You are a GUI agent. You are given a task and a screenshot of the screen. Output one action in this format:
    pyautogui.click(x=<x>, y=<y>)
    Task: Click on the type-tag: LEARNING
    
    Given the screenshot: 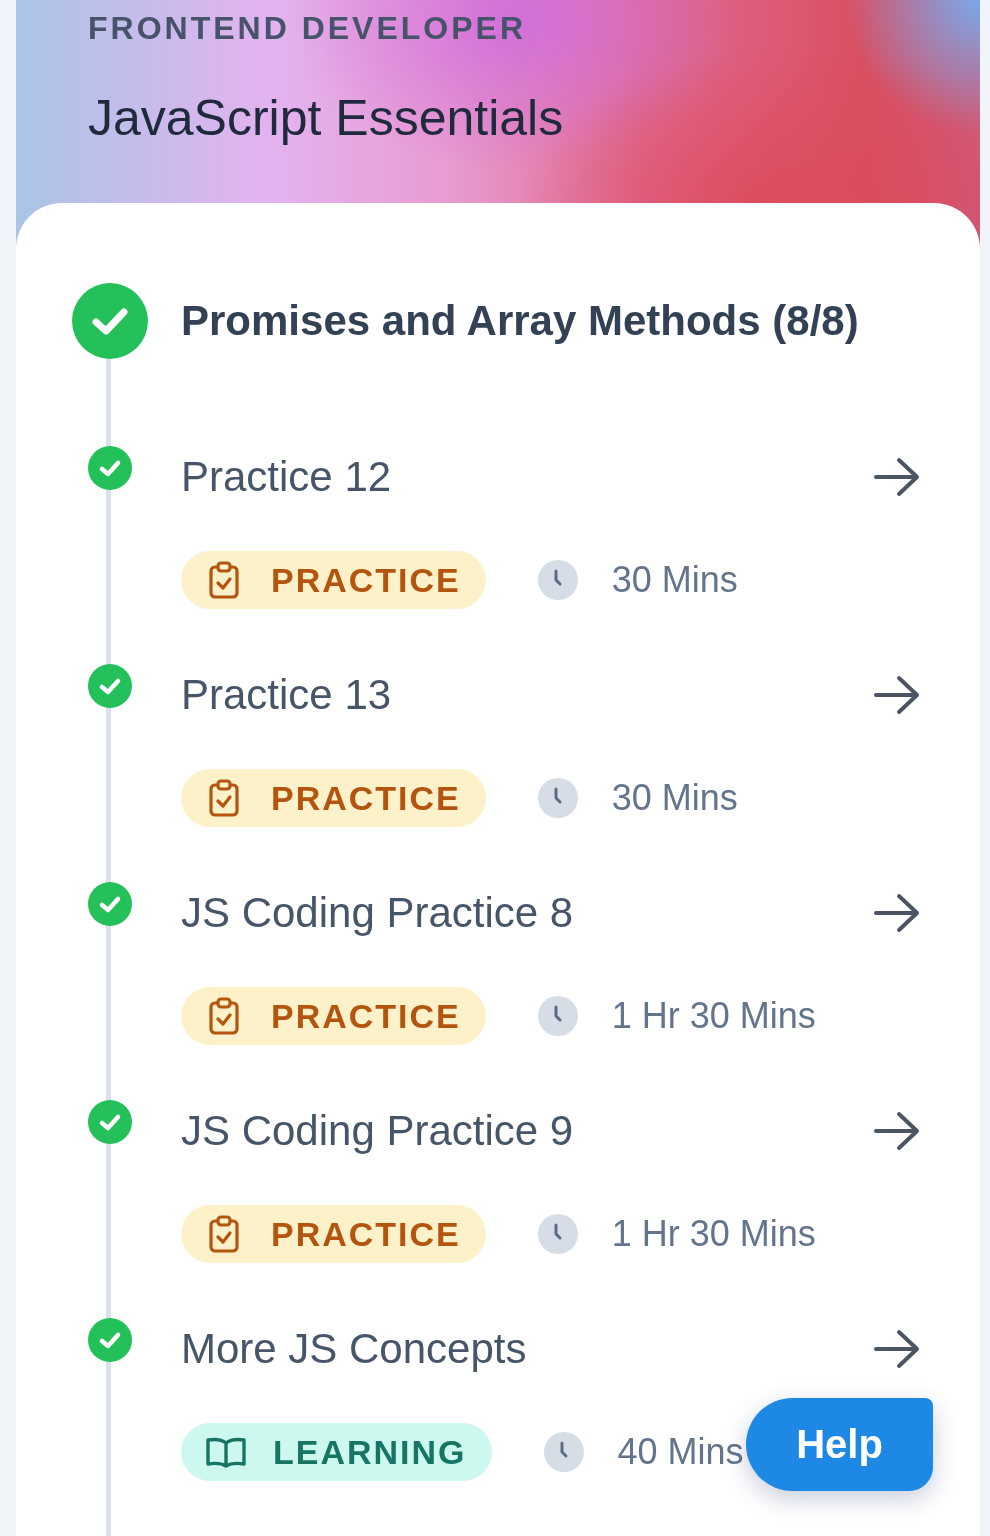 What is the action you would take?
    pyautogui.click(x=336, y=1452)
    